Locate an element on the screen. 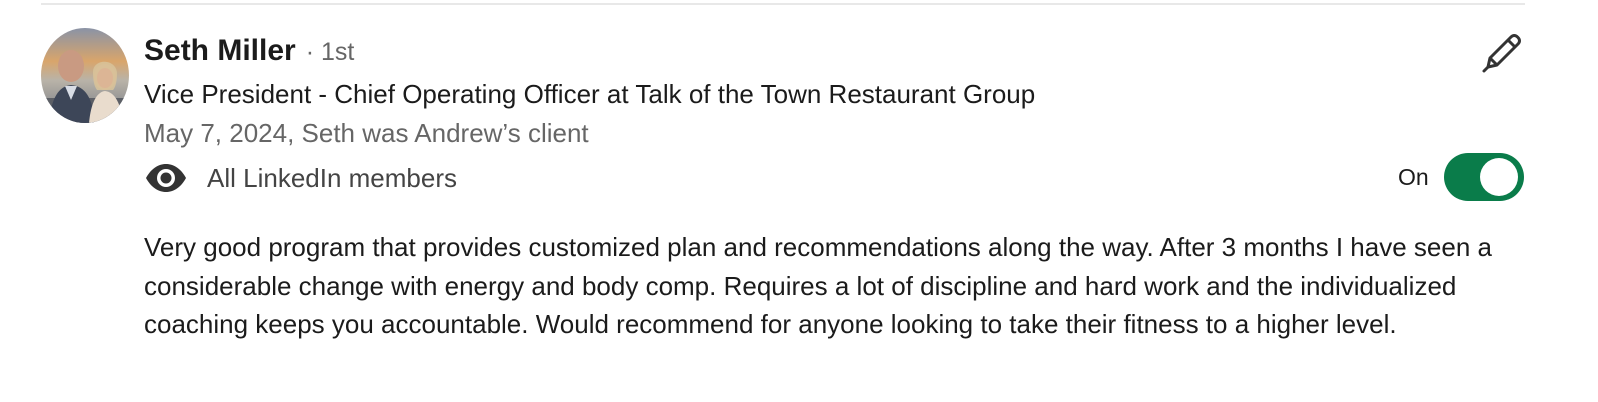 Image resolution: width=1598 pixels, height=402 pixels. author-name-row: Seth Miller · 1st is located at coordinates (249, 52).